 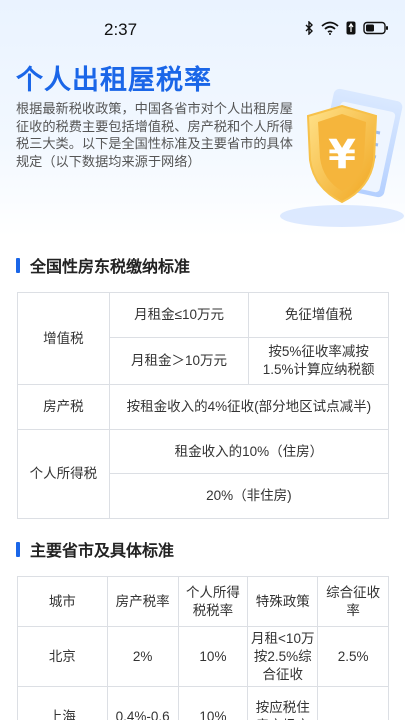 I want to click on bluetooth-icon, so click(x=309, y=28).